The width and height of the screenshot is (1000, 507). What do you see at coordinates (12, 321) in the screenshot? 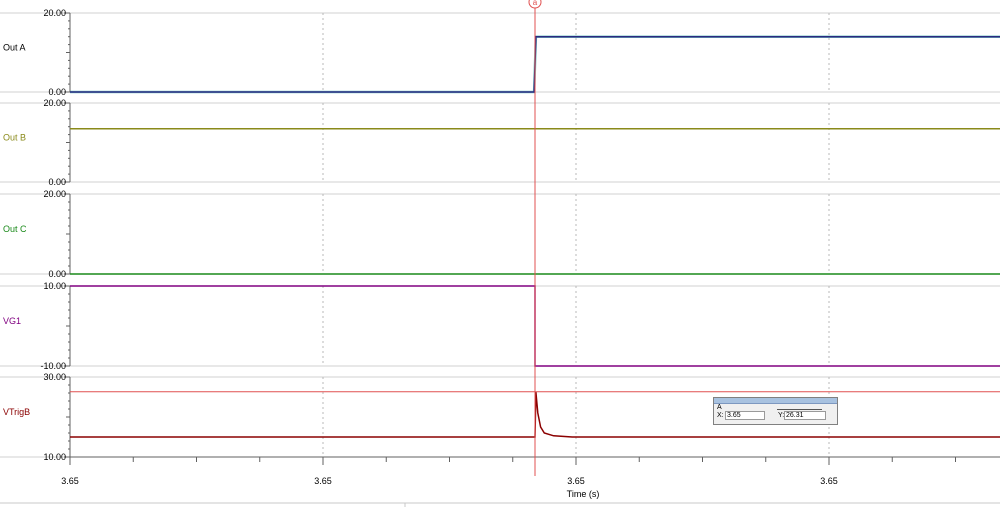
I see `channel-label-vg1: VG1` at bounding box center [12, 321].